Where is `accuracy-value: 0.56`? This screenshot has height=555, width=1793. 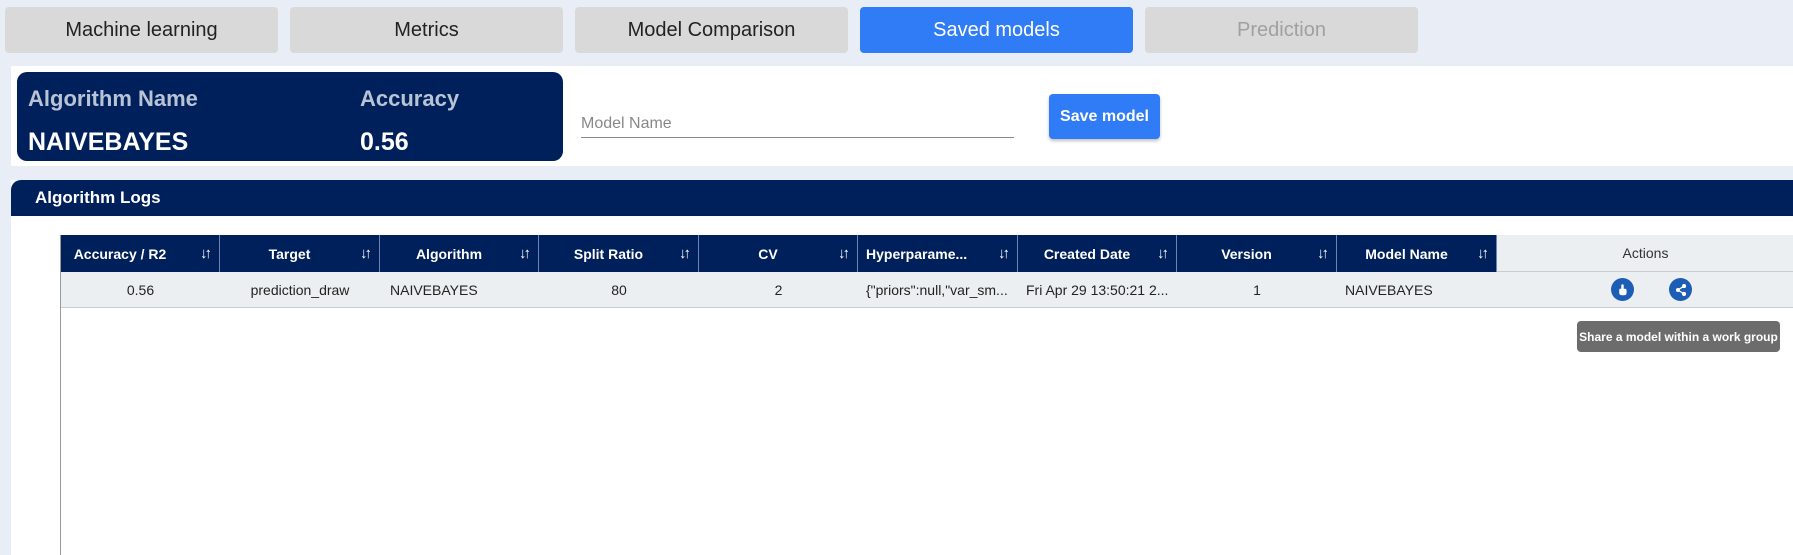 accuracy-value: 0.56 is located at coordinates (384, 142).